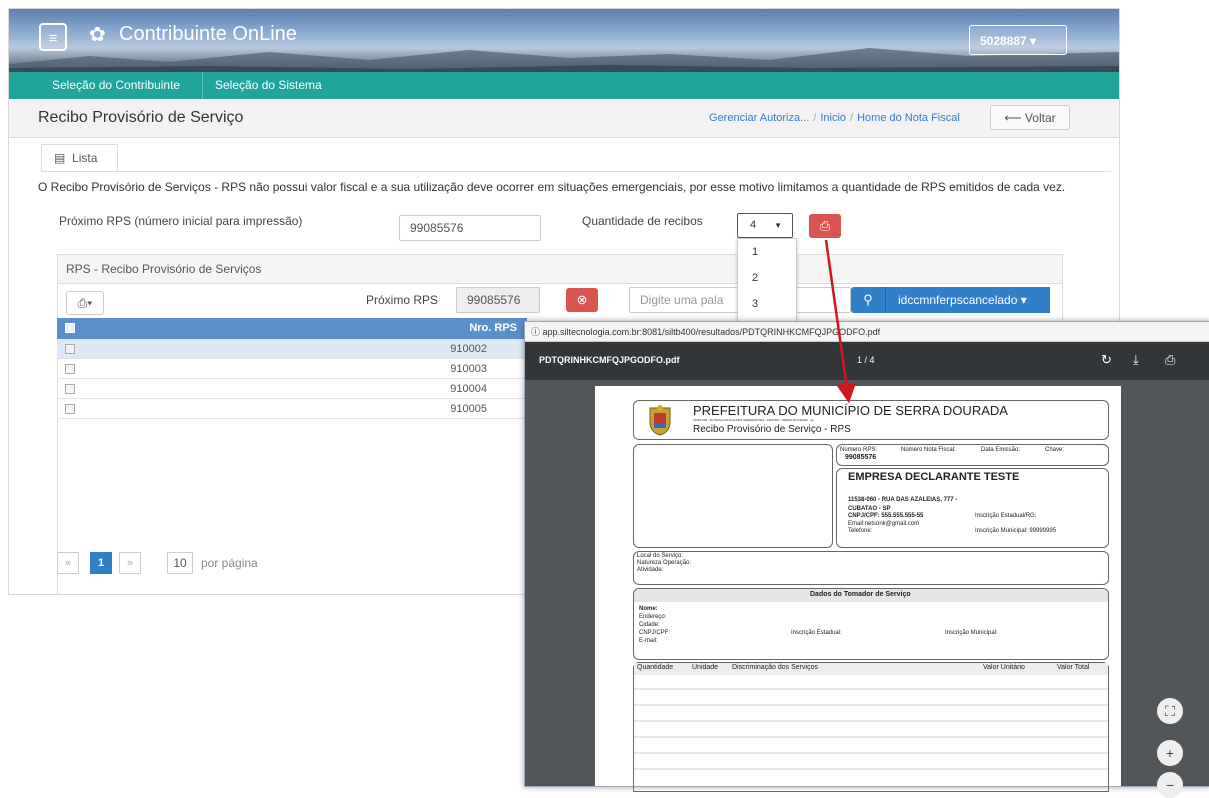 This screenshot has height=798, width=1209. What do you see at coordinates (97, 35) in the screenshot?
I see `gear-icon: ✿` at bounding box center [97, 35].